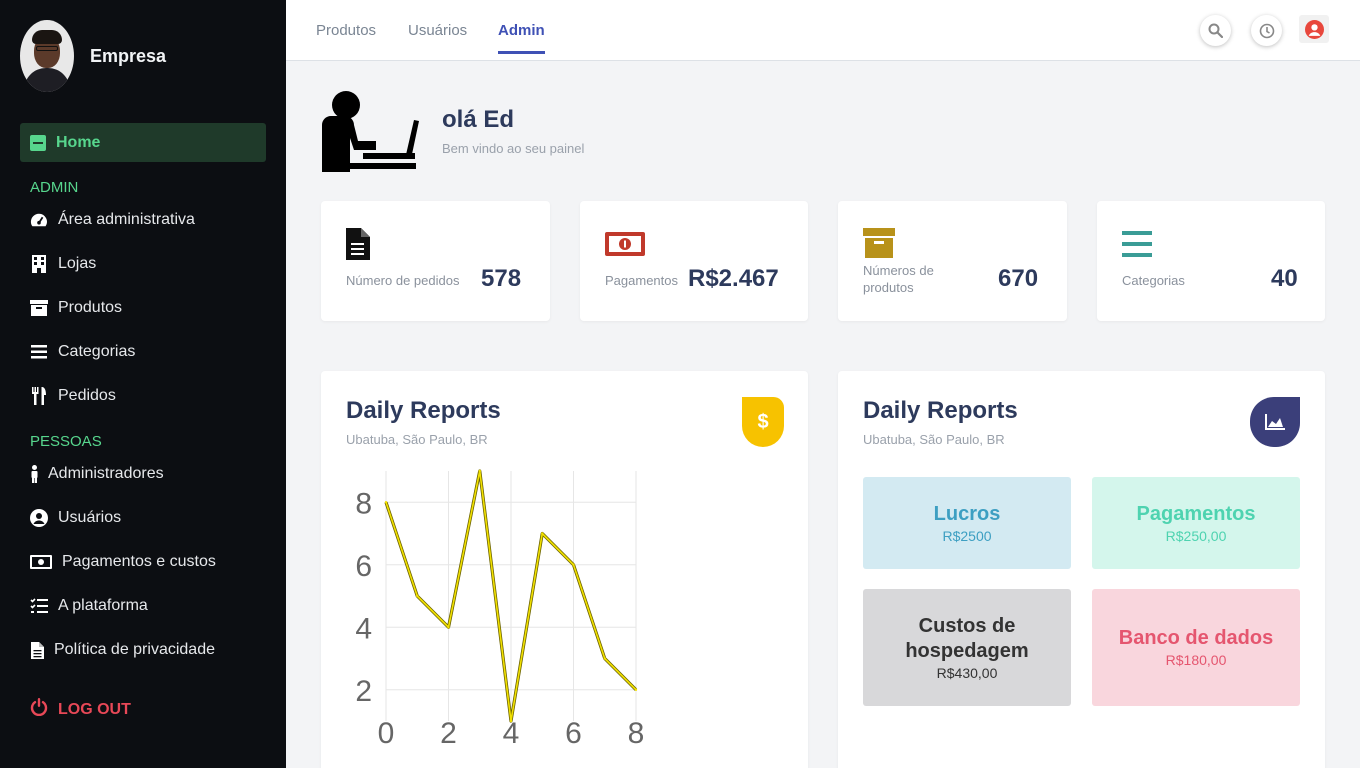 This screenshot has height=768, width=1360. Describe the element at coordinates (521, 38) in the screenshot. I see `tab-admin: Admin` at that location.